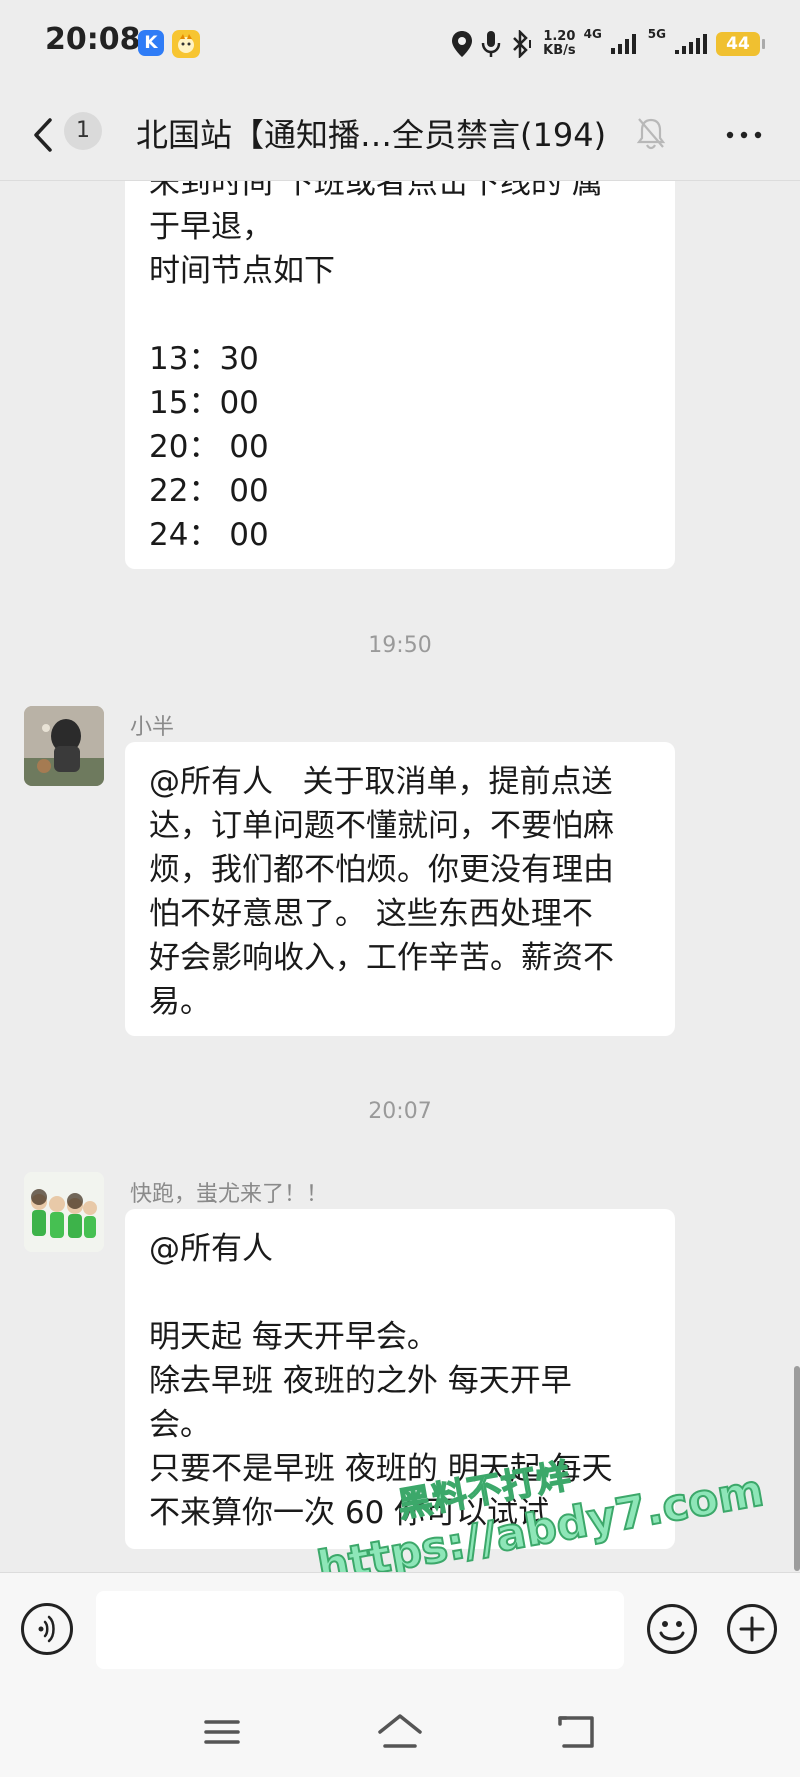 The width and height of the screenshot is (800, 1777). What do you see at coordinates (651, 135) in the screenshot?
I see `bell-off-icon` at bounding box center [651, 135].